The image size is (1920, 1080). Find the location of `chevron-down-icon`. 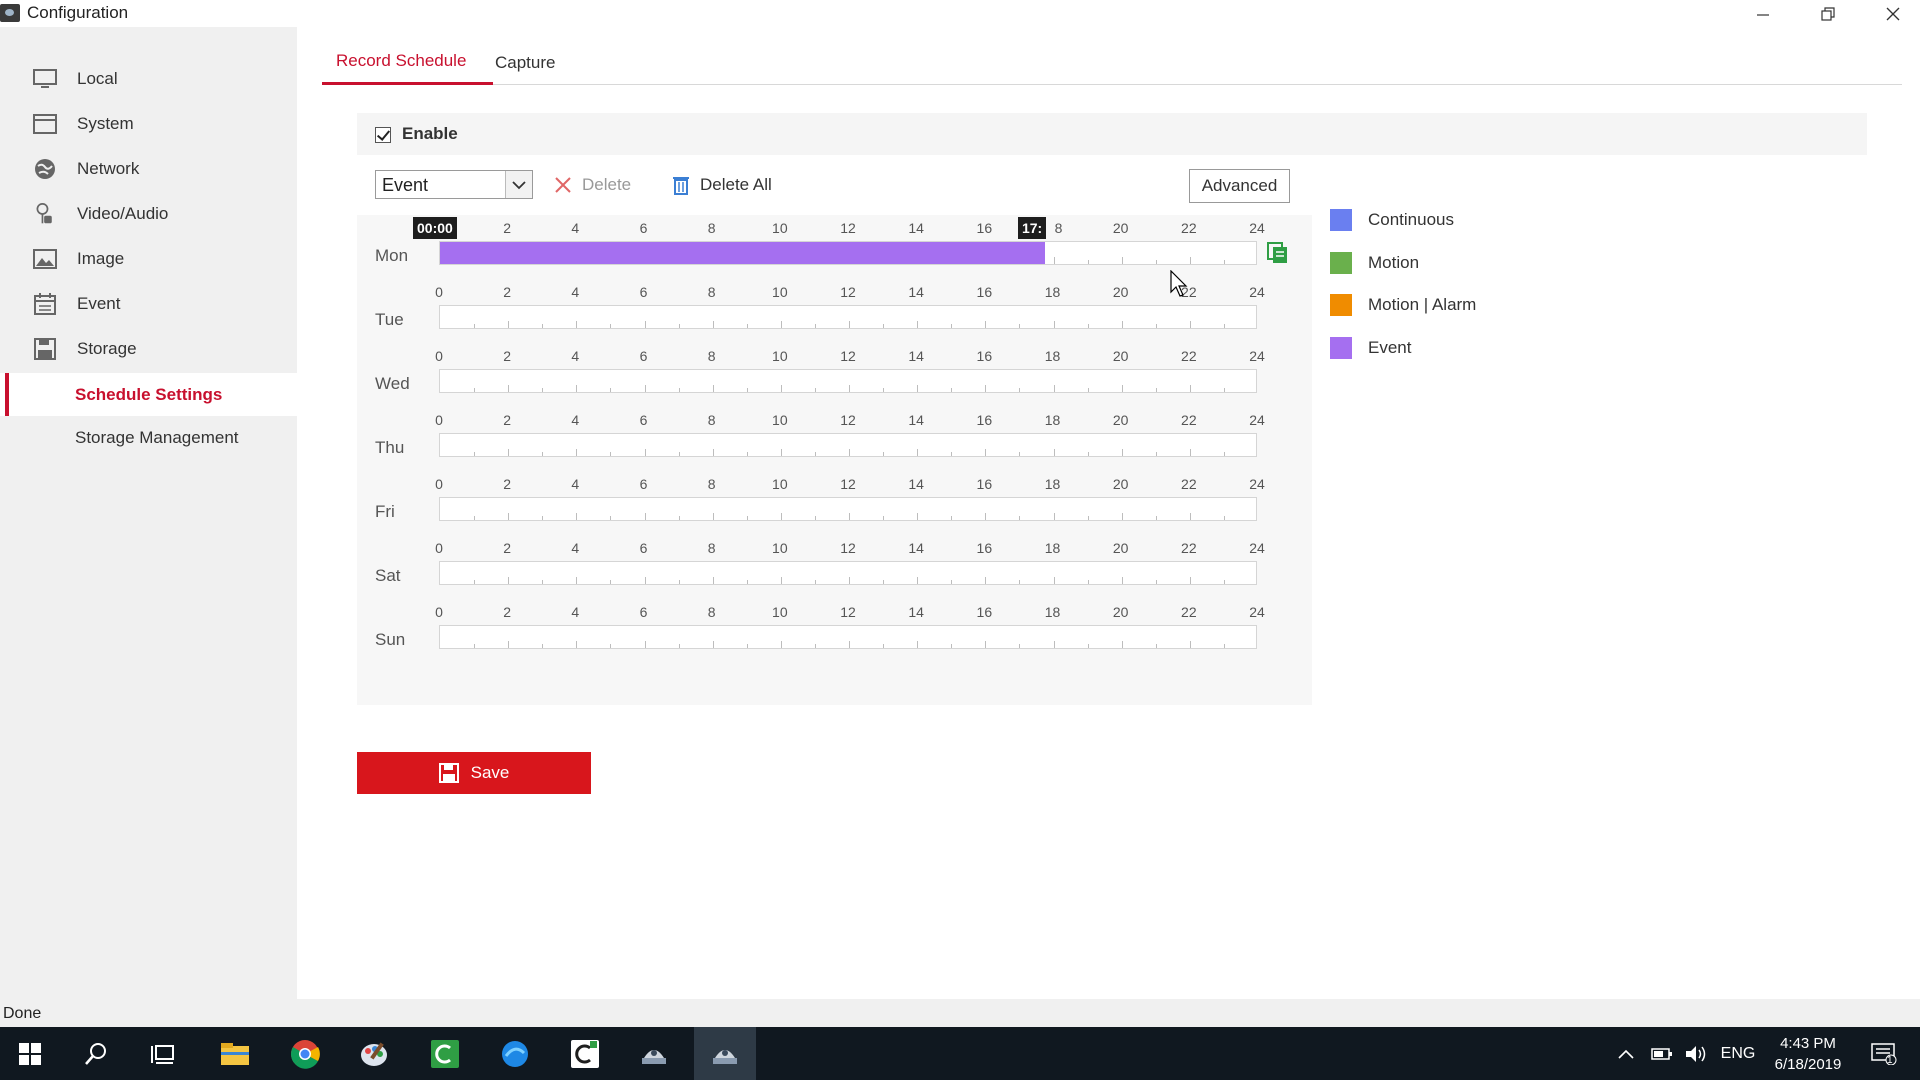

chevron-down-icon is located at coordinates (518, 184).